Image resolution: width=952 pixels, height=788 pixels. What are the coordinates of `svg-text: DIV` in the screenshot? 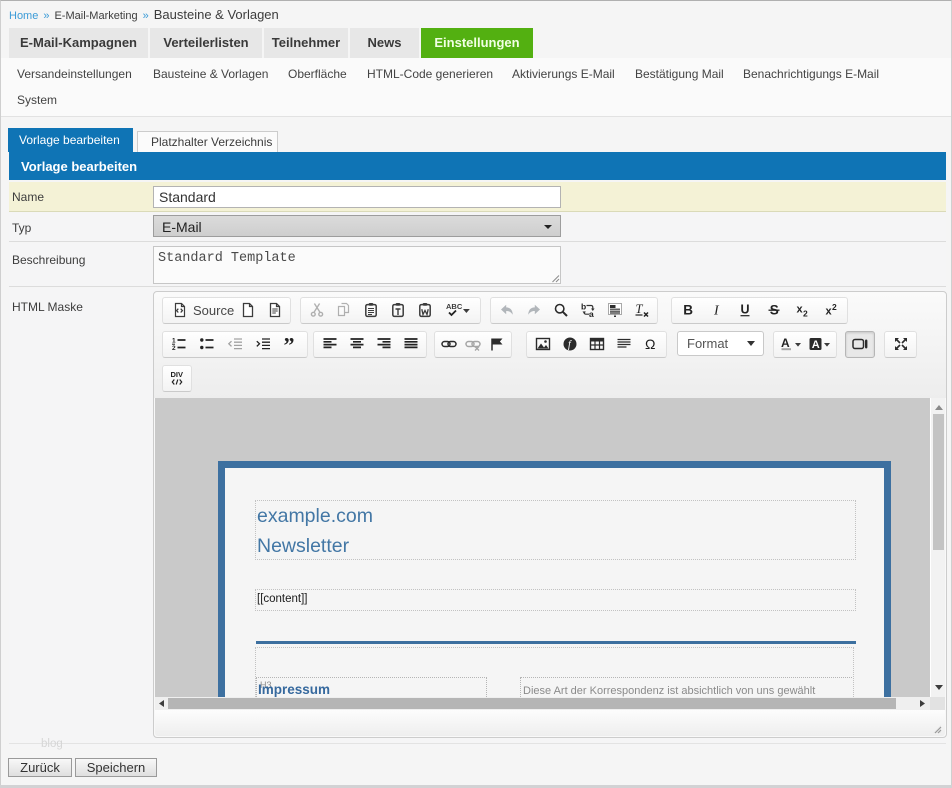 It's located at (177, 374).